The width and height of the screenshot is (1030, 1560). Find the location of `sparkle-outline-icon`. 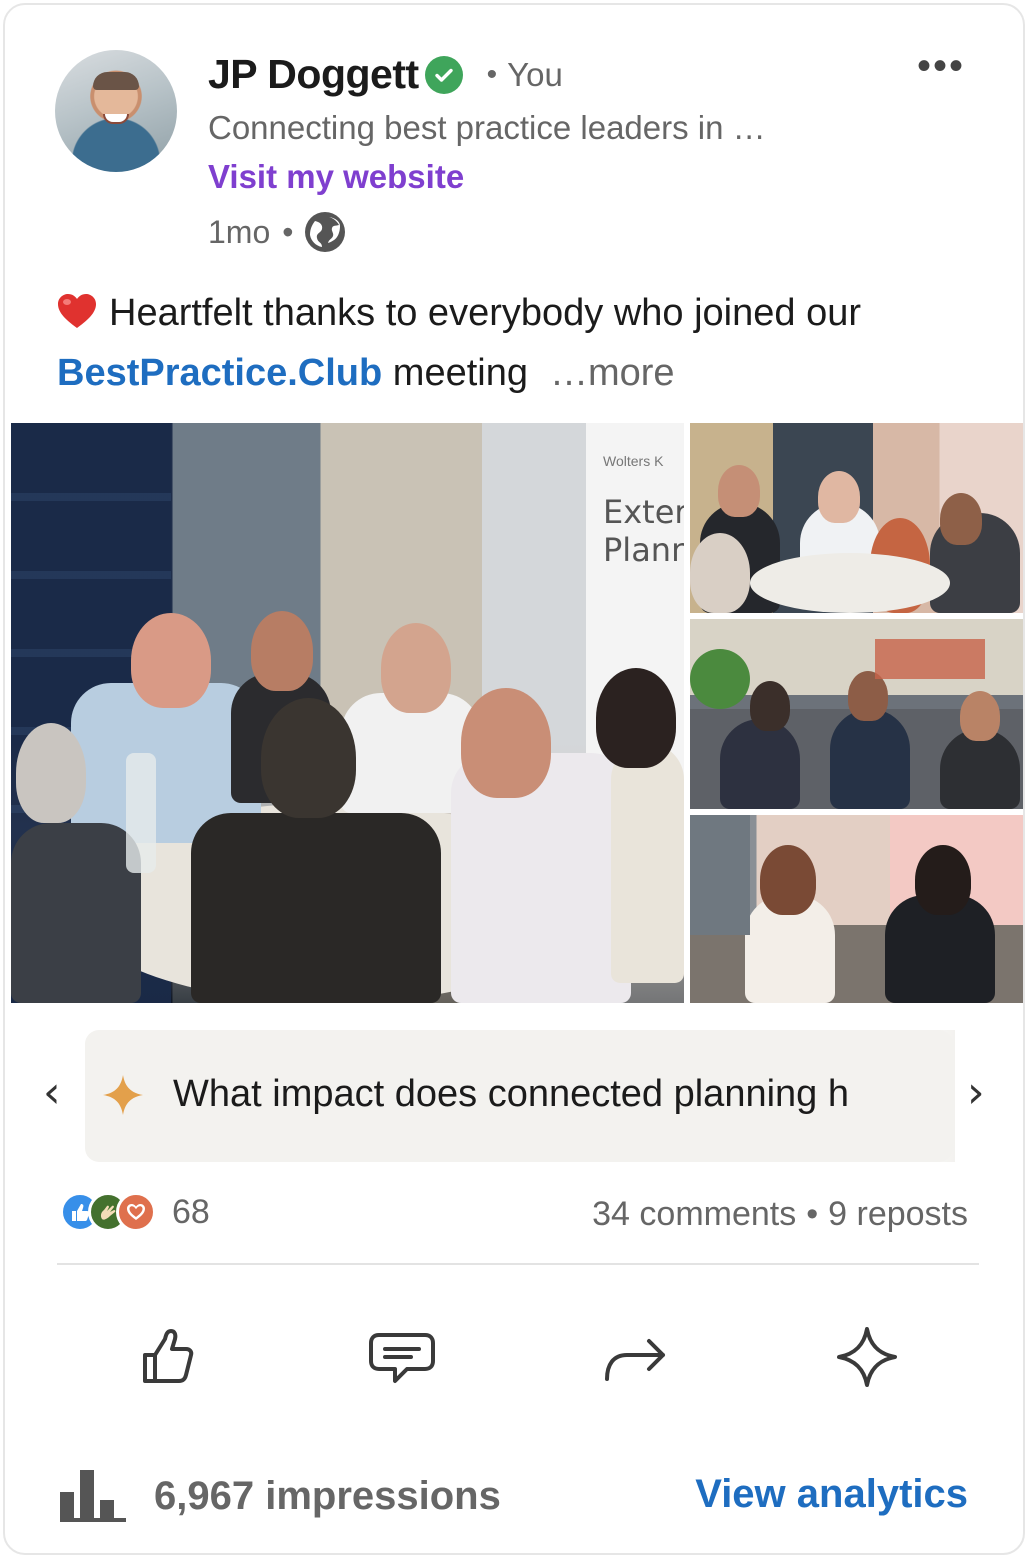

sparkle-outline-icon is located at coordinates (867, 1357).